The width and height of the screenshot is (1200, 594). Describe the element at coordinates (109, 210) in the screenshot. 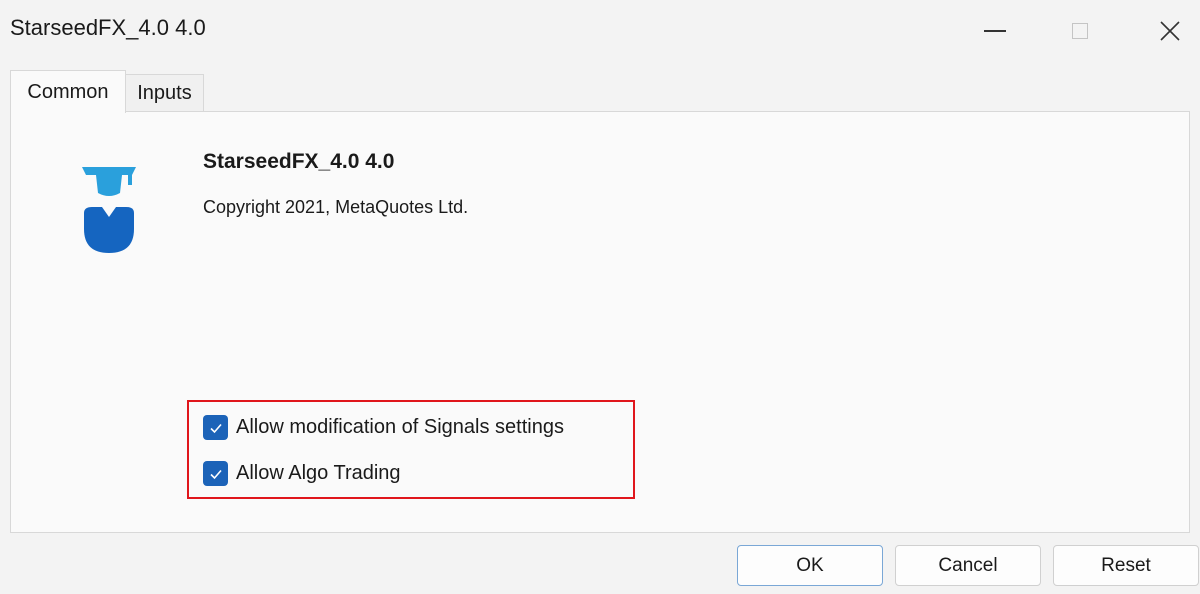

I see `graduate-icon` at that location.